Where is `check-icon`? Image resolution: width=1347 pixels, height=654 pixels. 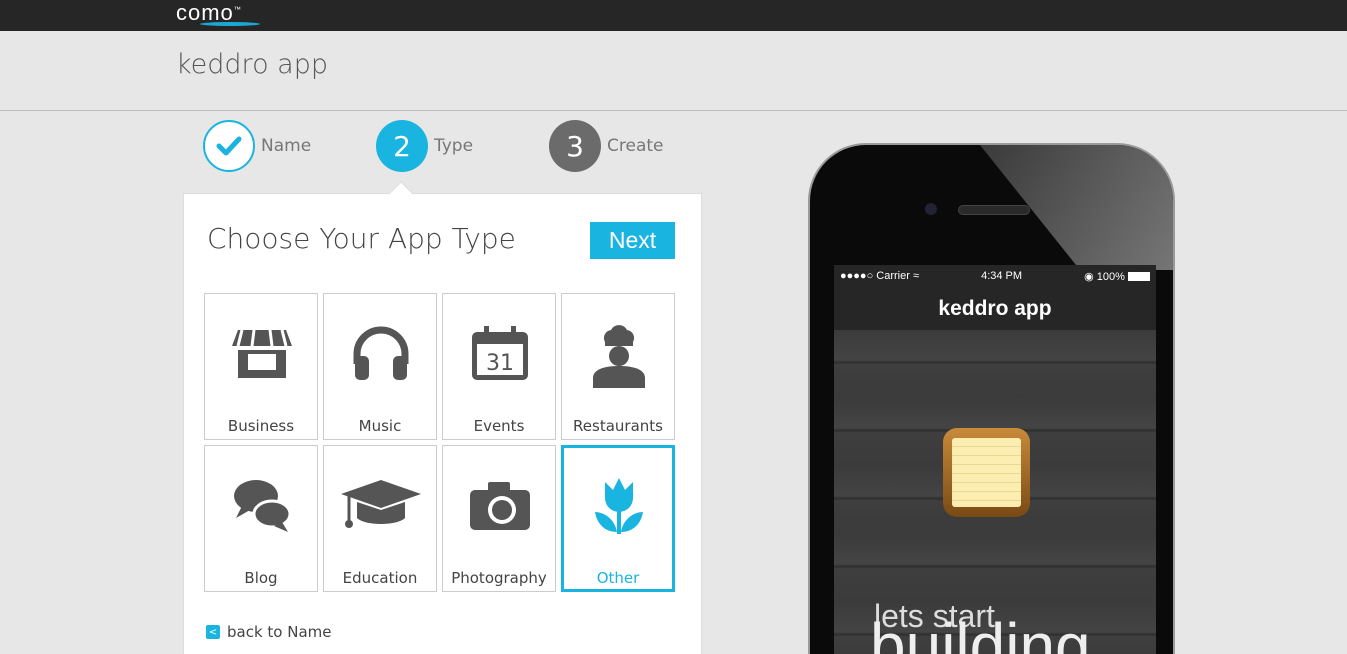
check-icon is located at coordinates (229, 146).